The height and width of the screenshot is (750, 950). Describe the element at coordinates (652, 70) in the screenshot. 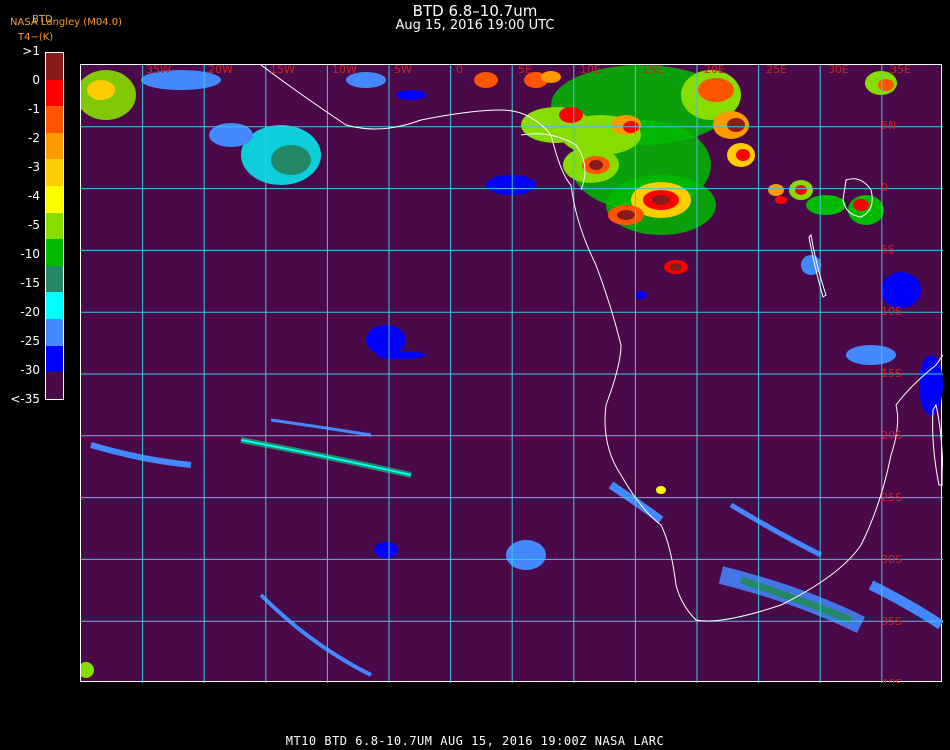

I see `longitude-label: 15E` at that location.